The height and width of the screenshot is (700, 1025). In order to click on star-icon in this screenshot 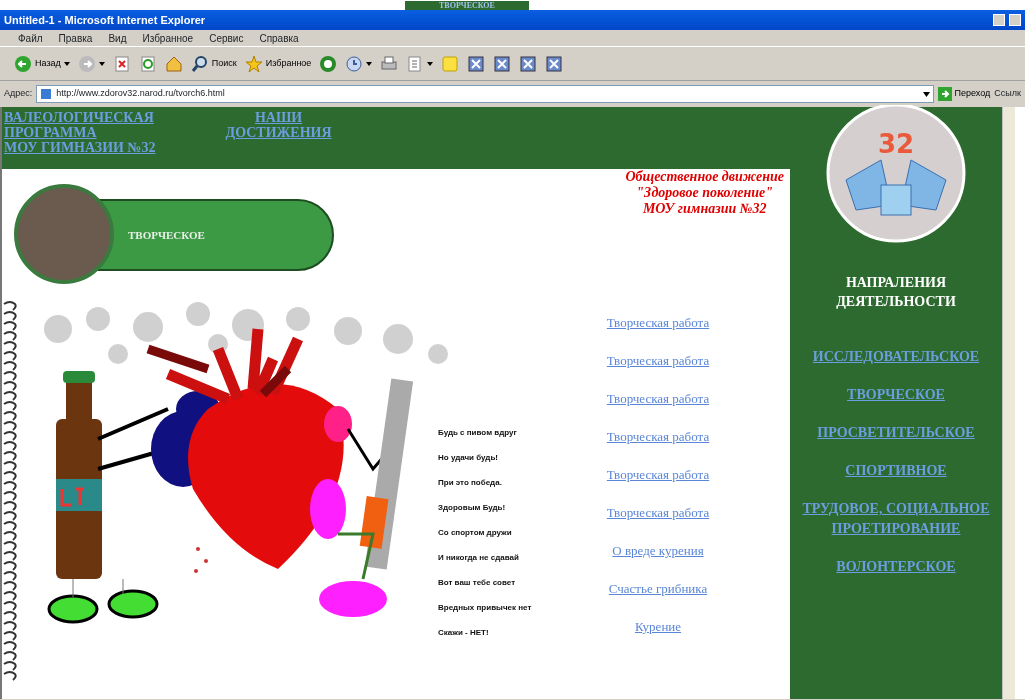, I will do `click(253, 63)`.